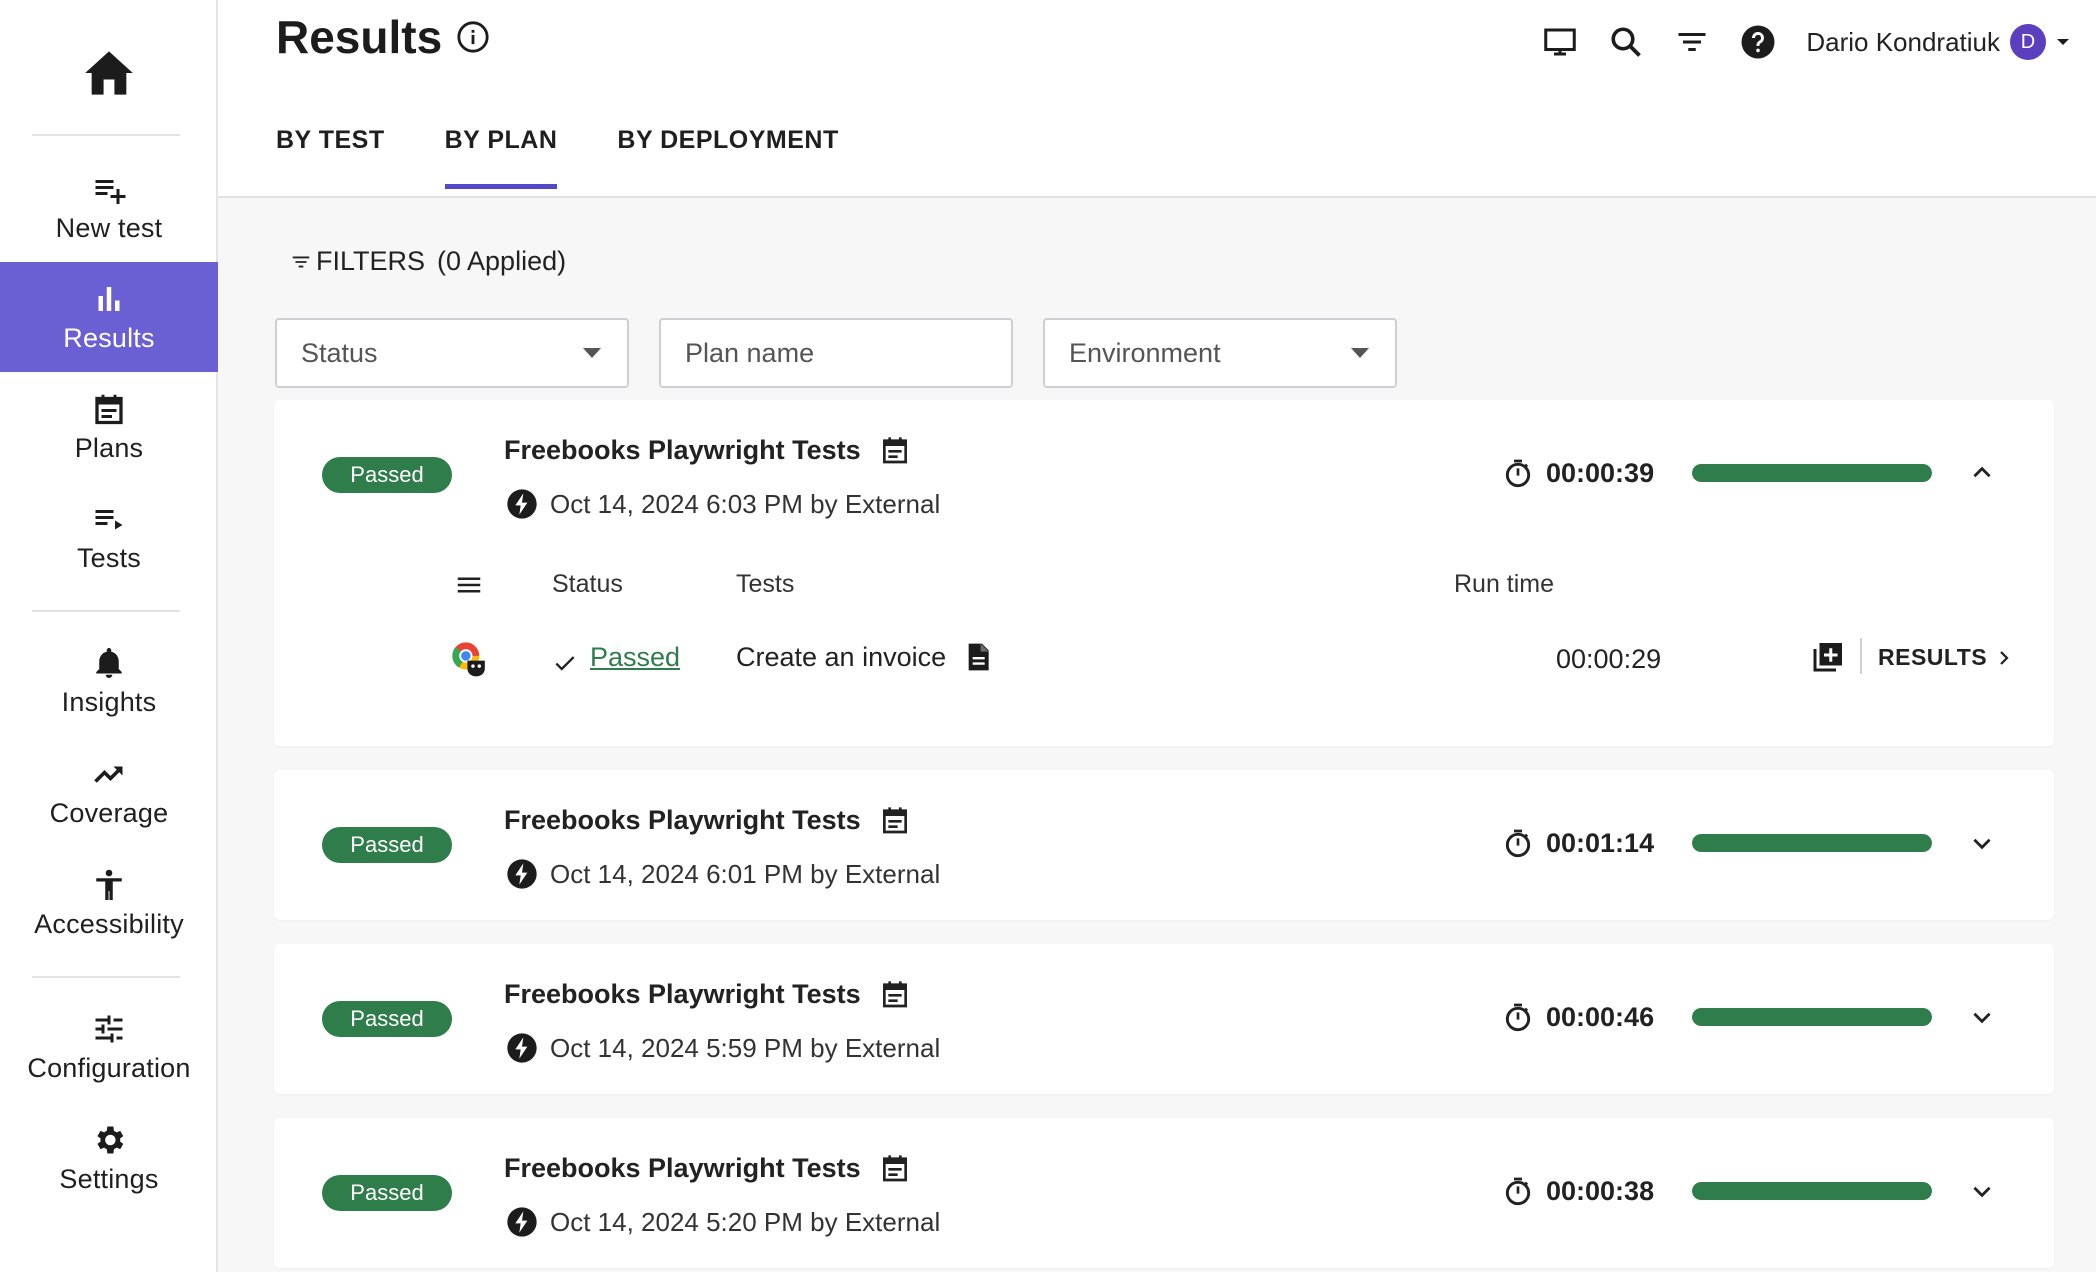 The image size is (2096, 1272). I want to click on sidebar-item-insights: Insights, so click(109, 681).